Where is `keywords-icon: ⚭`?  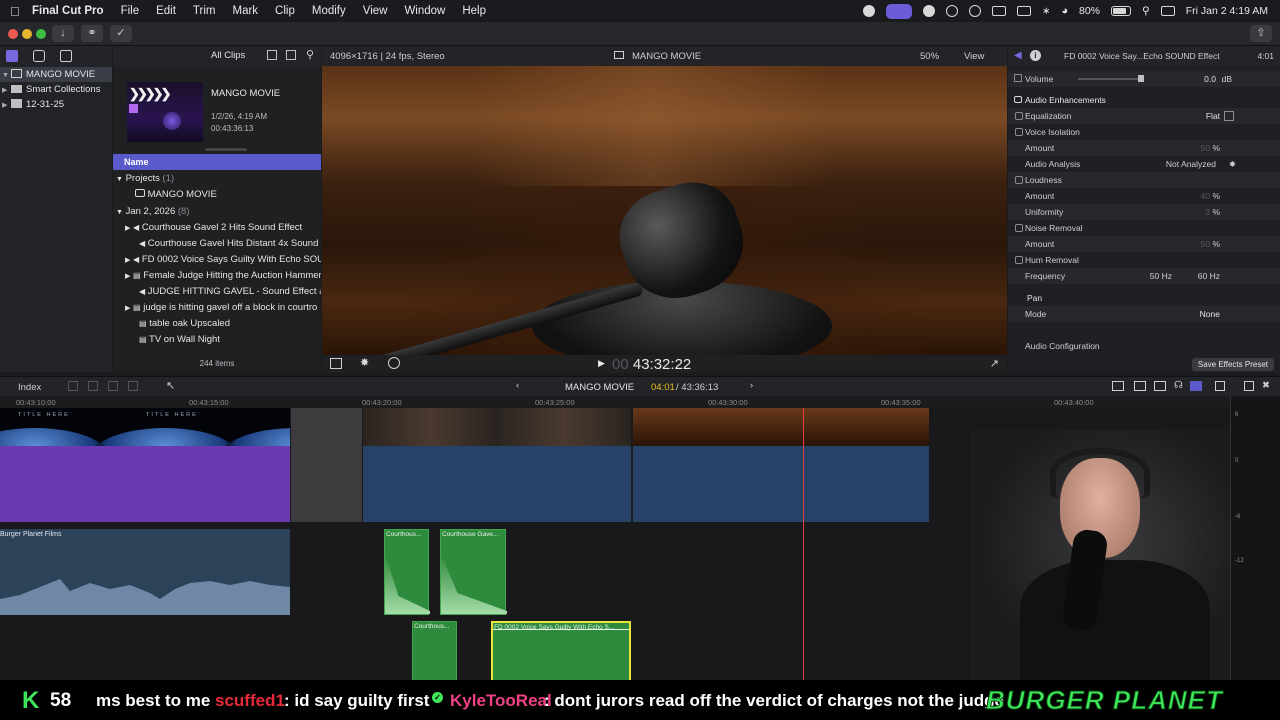
keywords-icon: ⚭ is located at coordinates (92, 33).